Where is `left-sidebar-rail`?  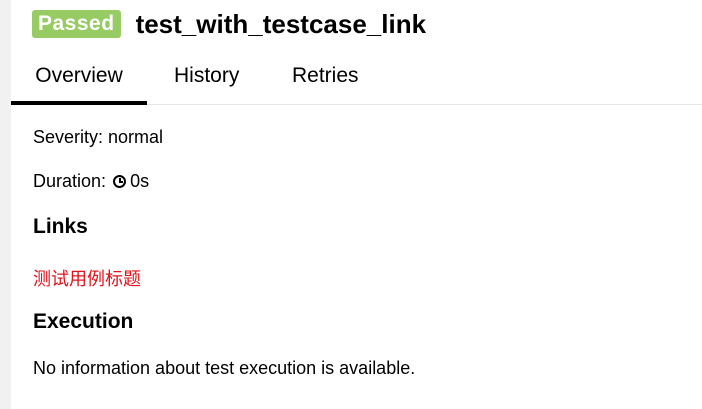 left-sidebar-rail is located at coordinates (5, 204).